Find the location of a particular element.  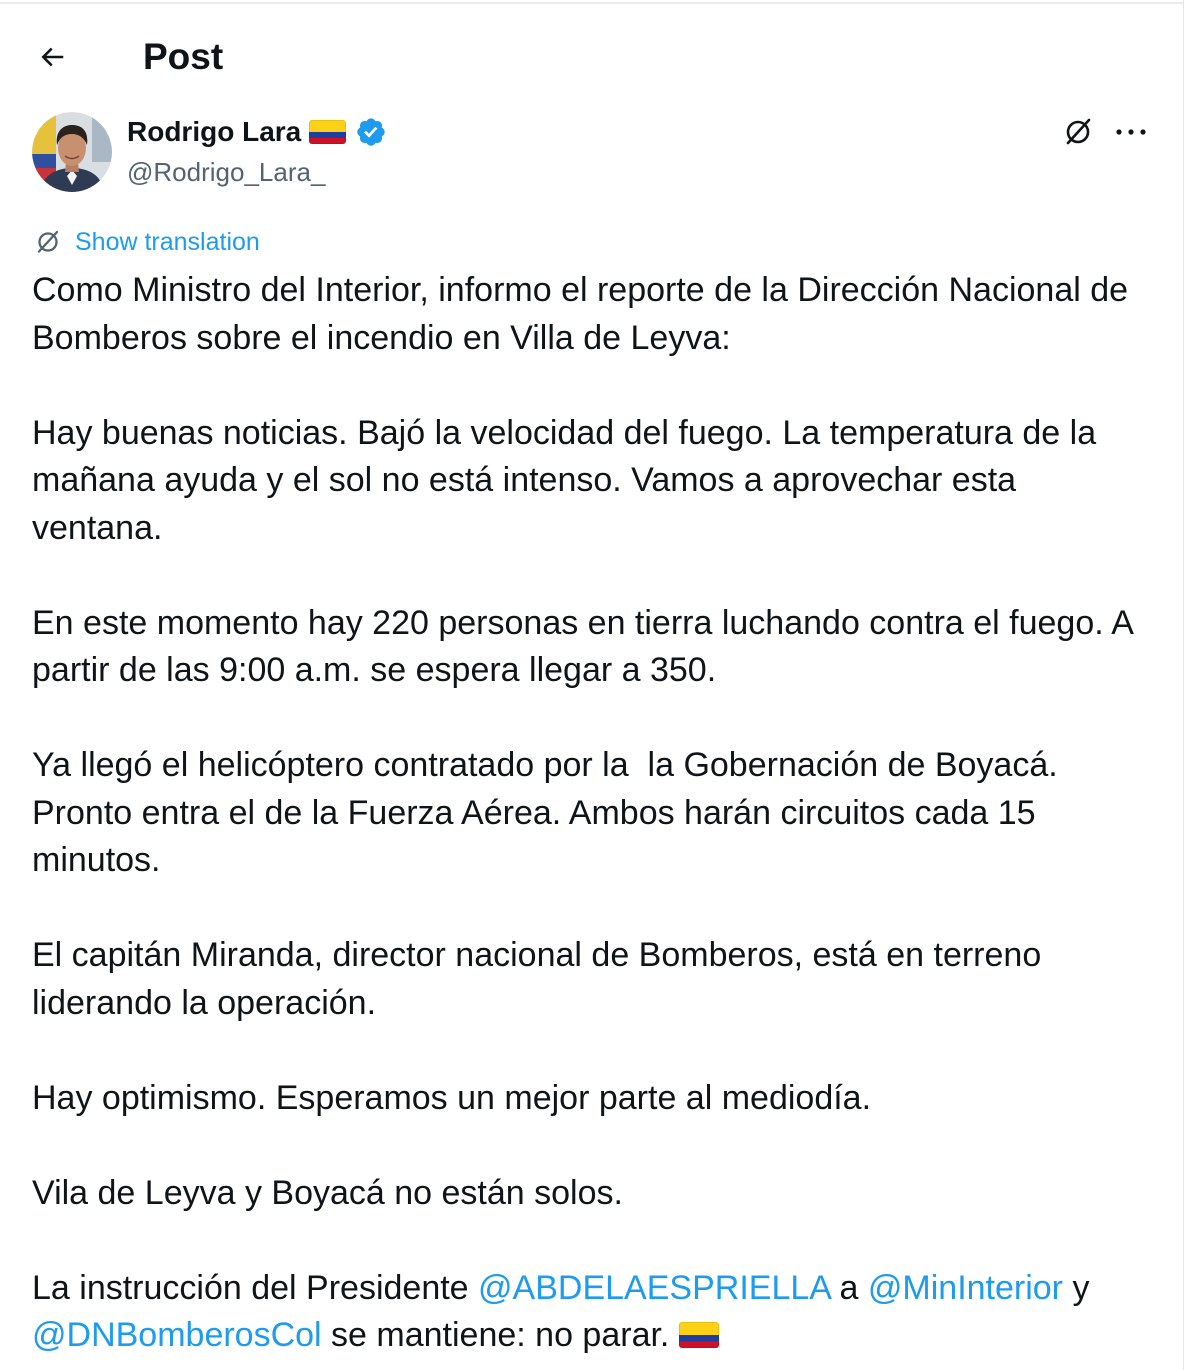

text-segment: y is located at coordinates (1076, 1287).